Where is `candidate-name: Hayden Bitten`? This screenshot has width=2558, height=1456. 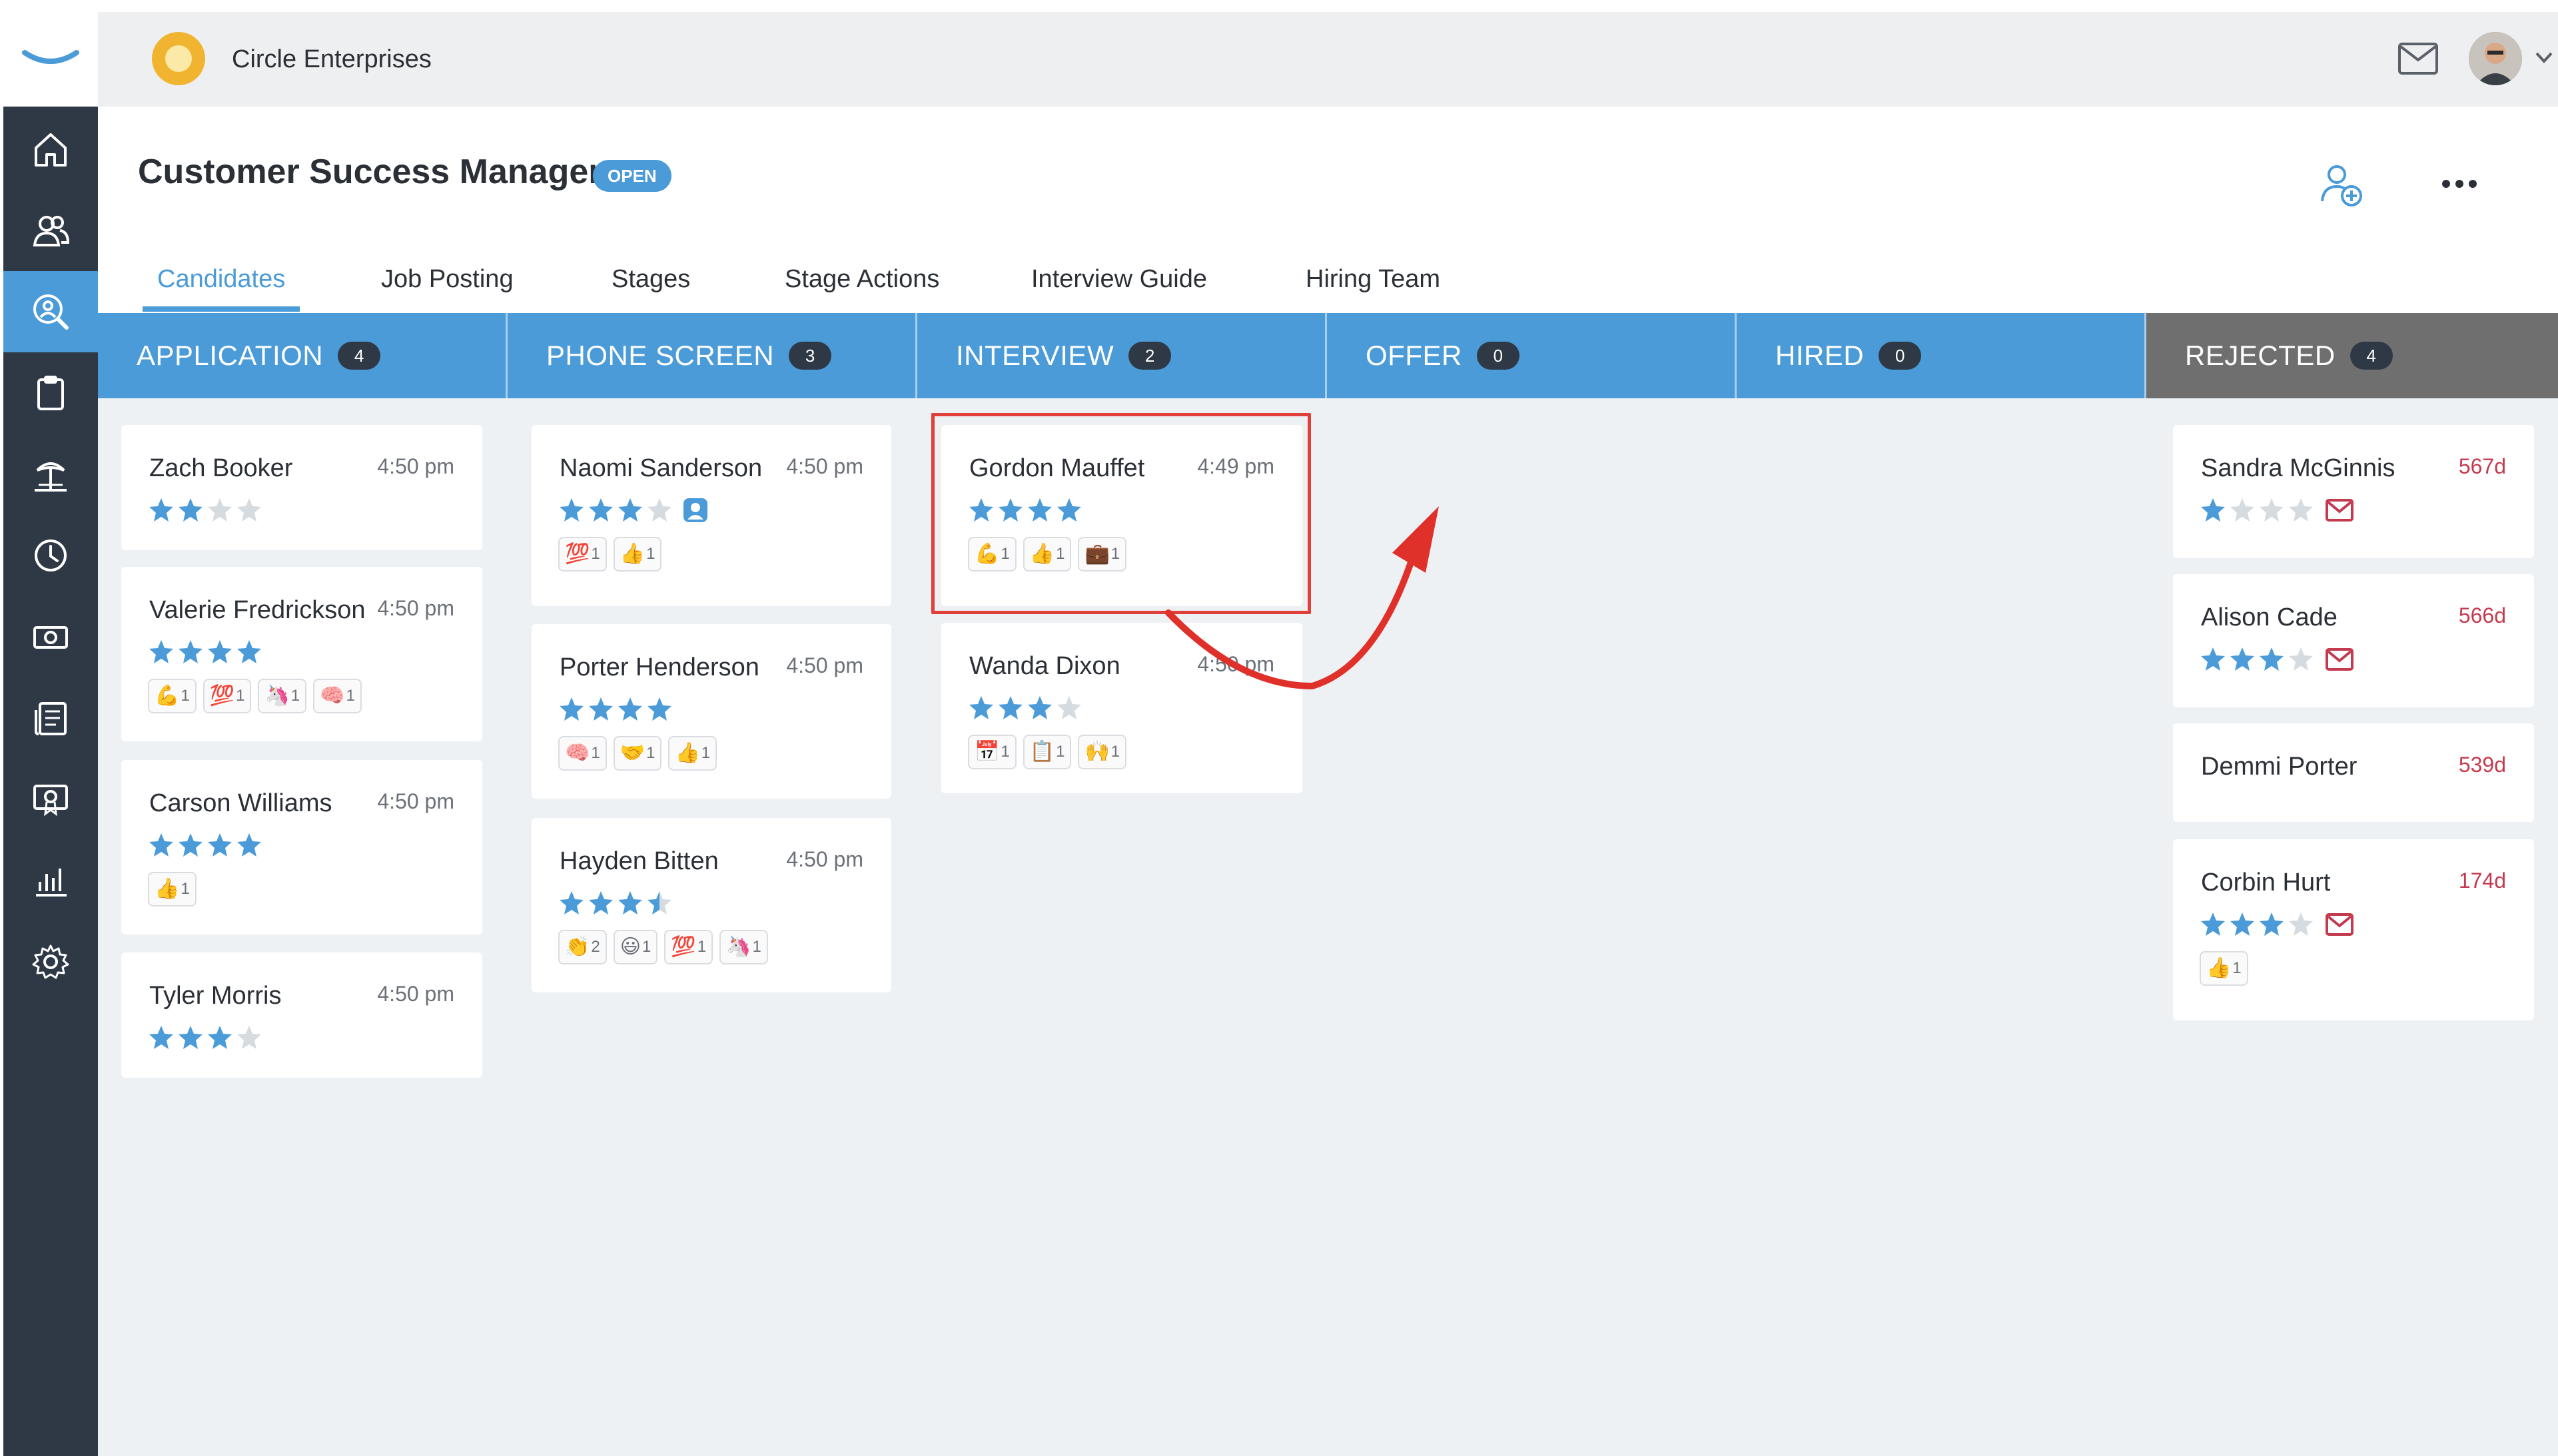 candidate-name: Hayden Bitten is located at coordinates (639, 861).